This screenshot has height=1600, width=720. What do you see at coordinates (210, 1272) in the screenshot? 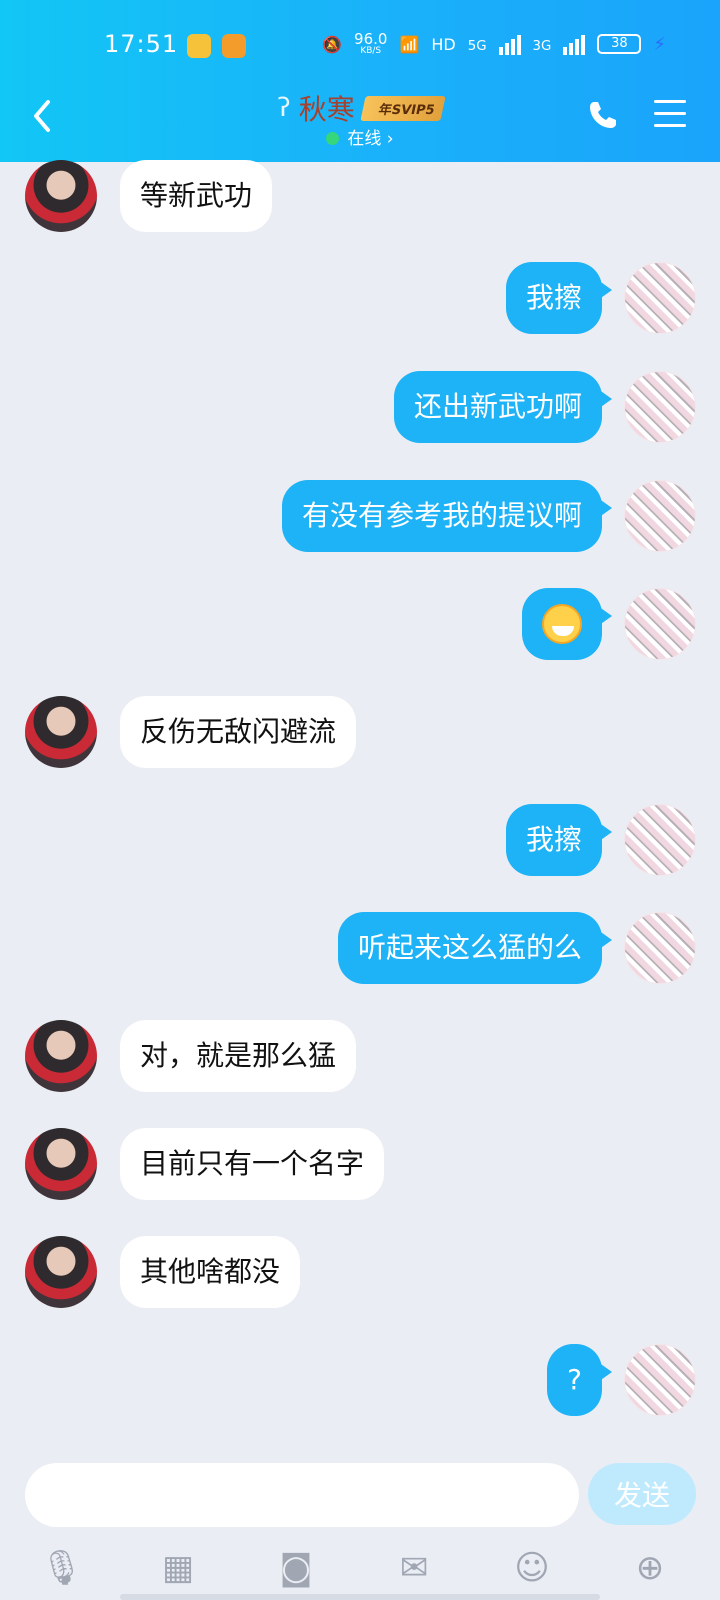
I see `message-bubble-incoming: 其他啥都没` at bounding box center [210, 1272].